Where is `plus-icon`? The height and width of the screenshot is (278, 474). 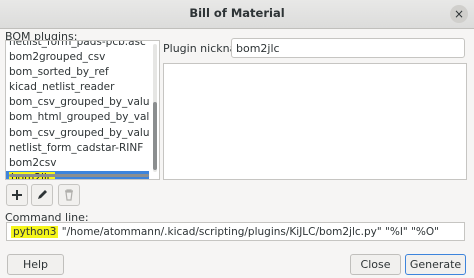 plus-icon is located at coordinates (17, 195).